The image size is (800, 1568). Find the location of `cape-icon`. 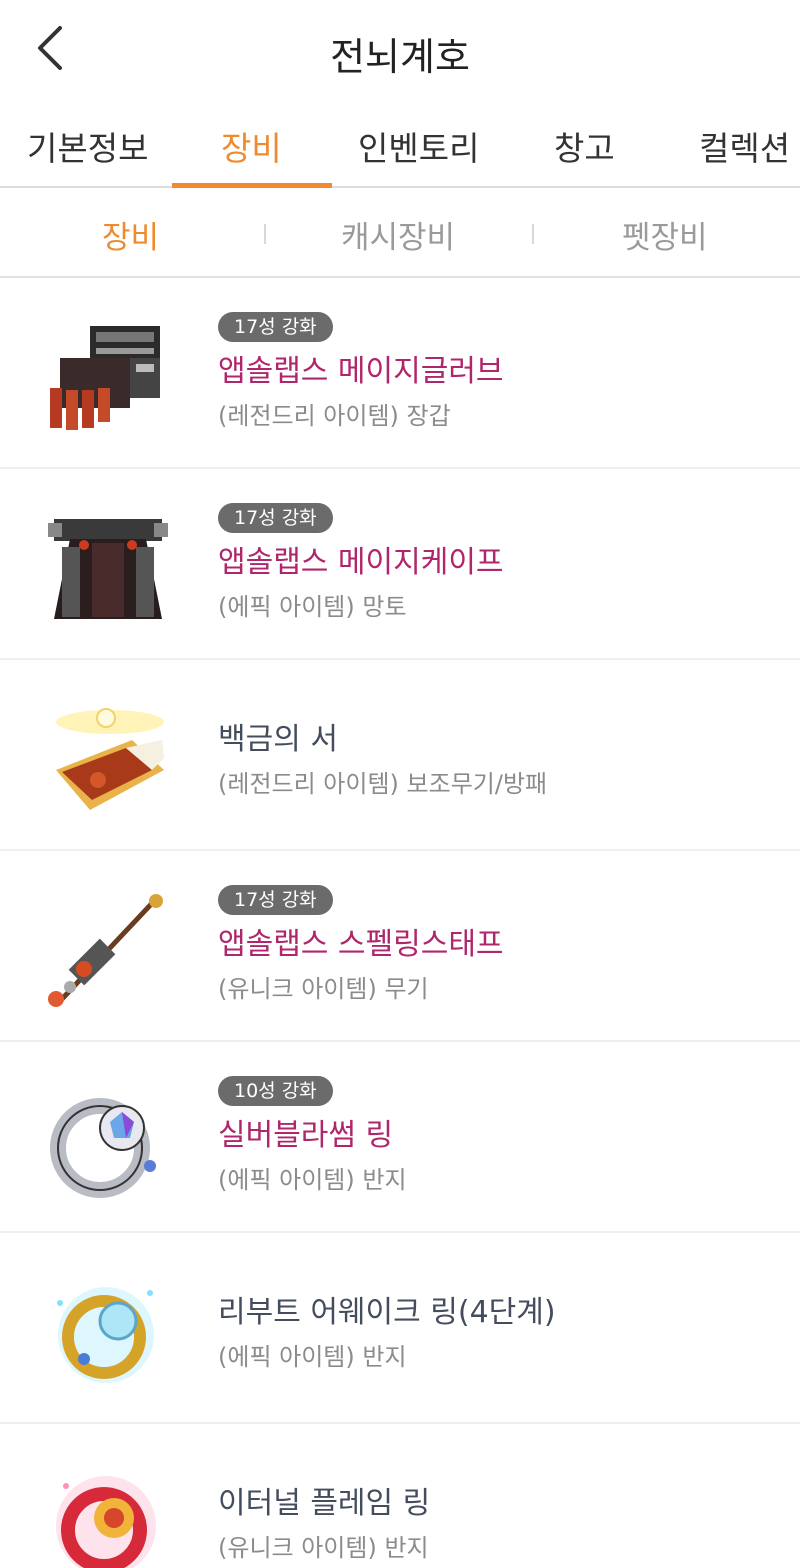

cape-icon is located at coordinates (108, 569).